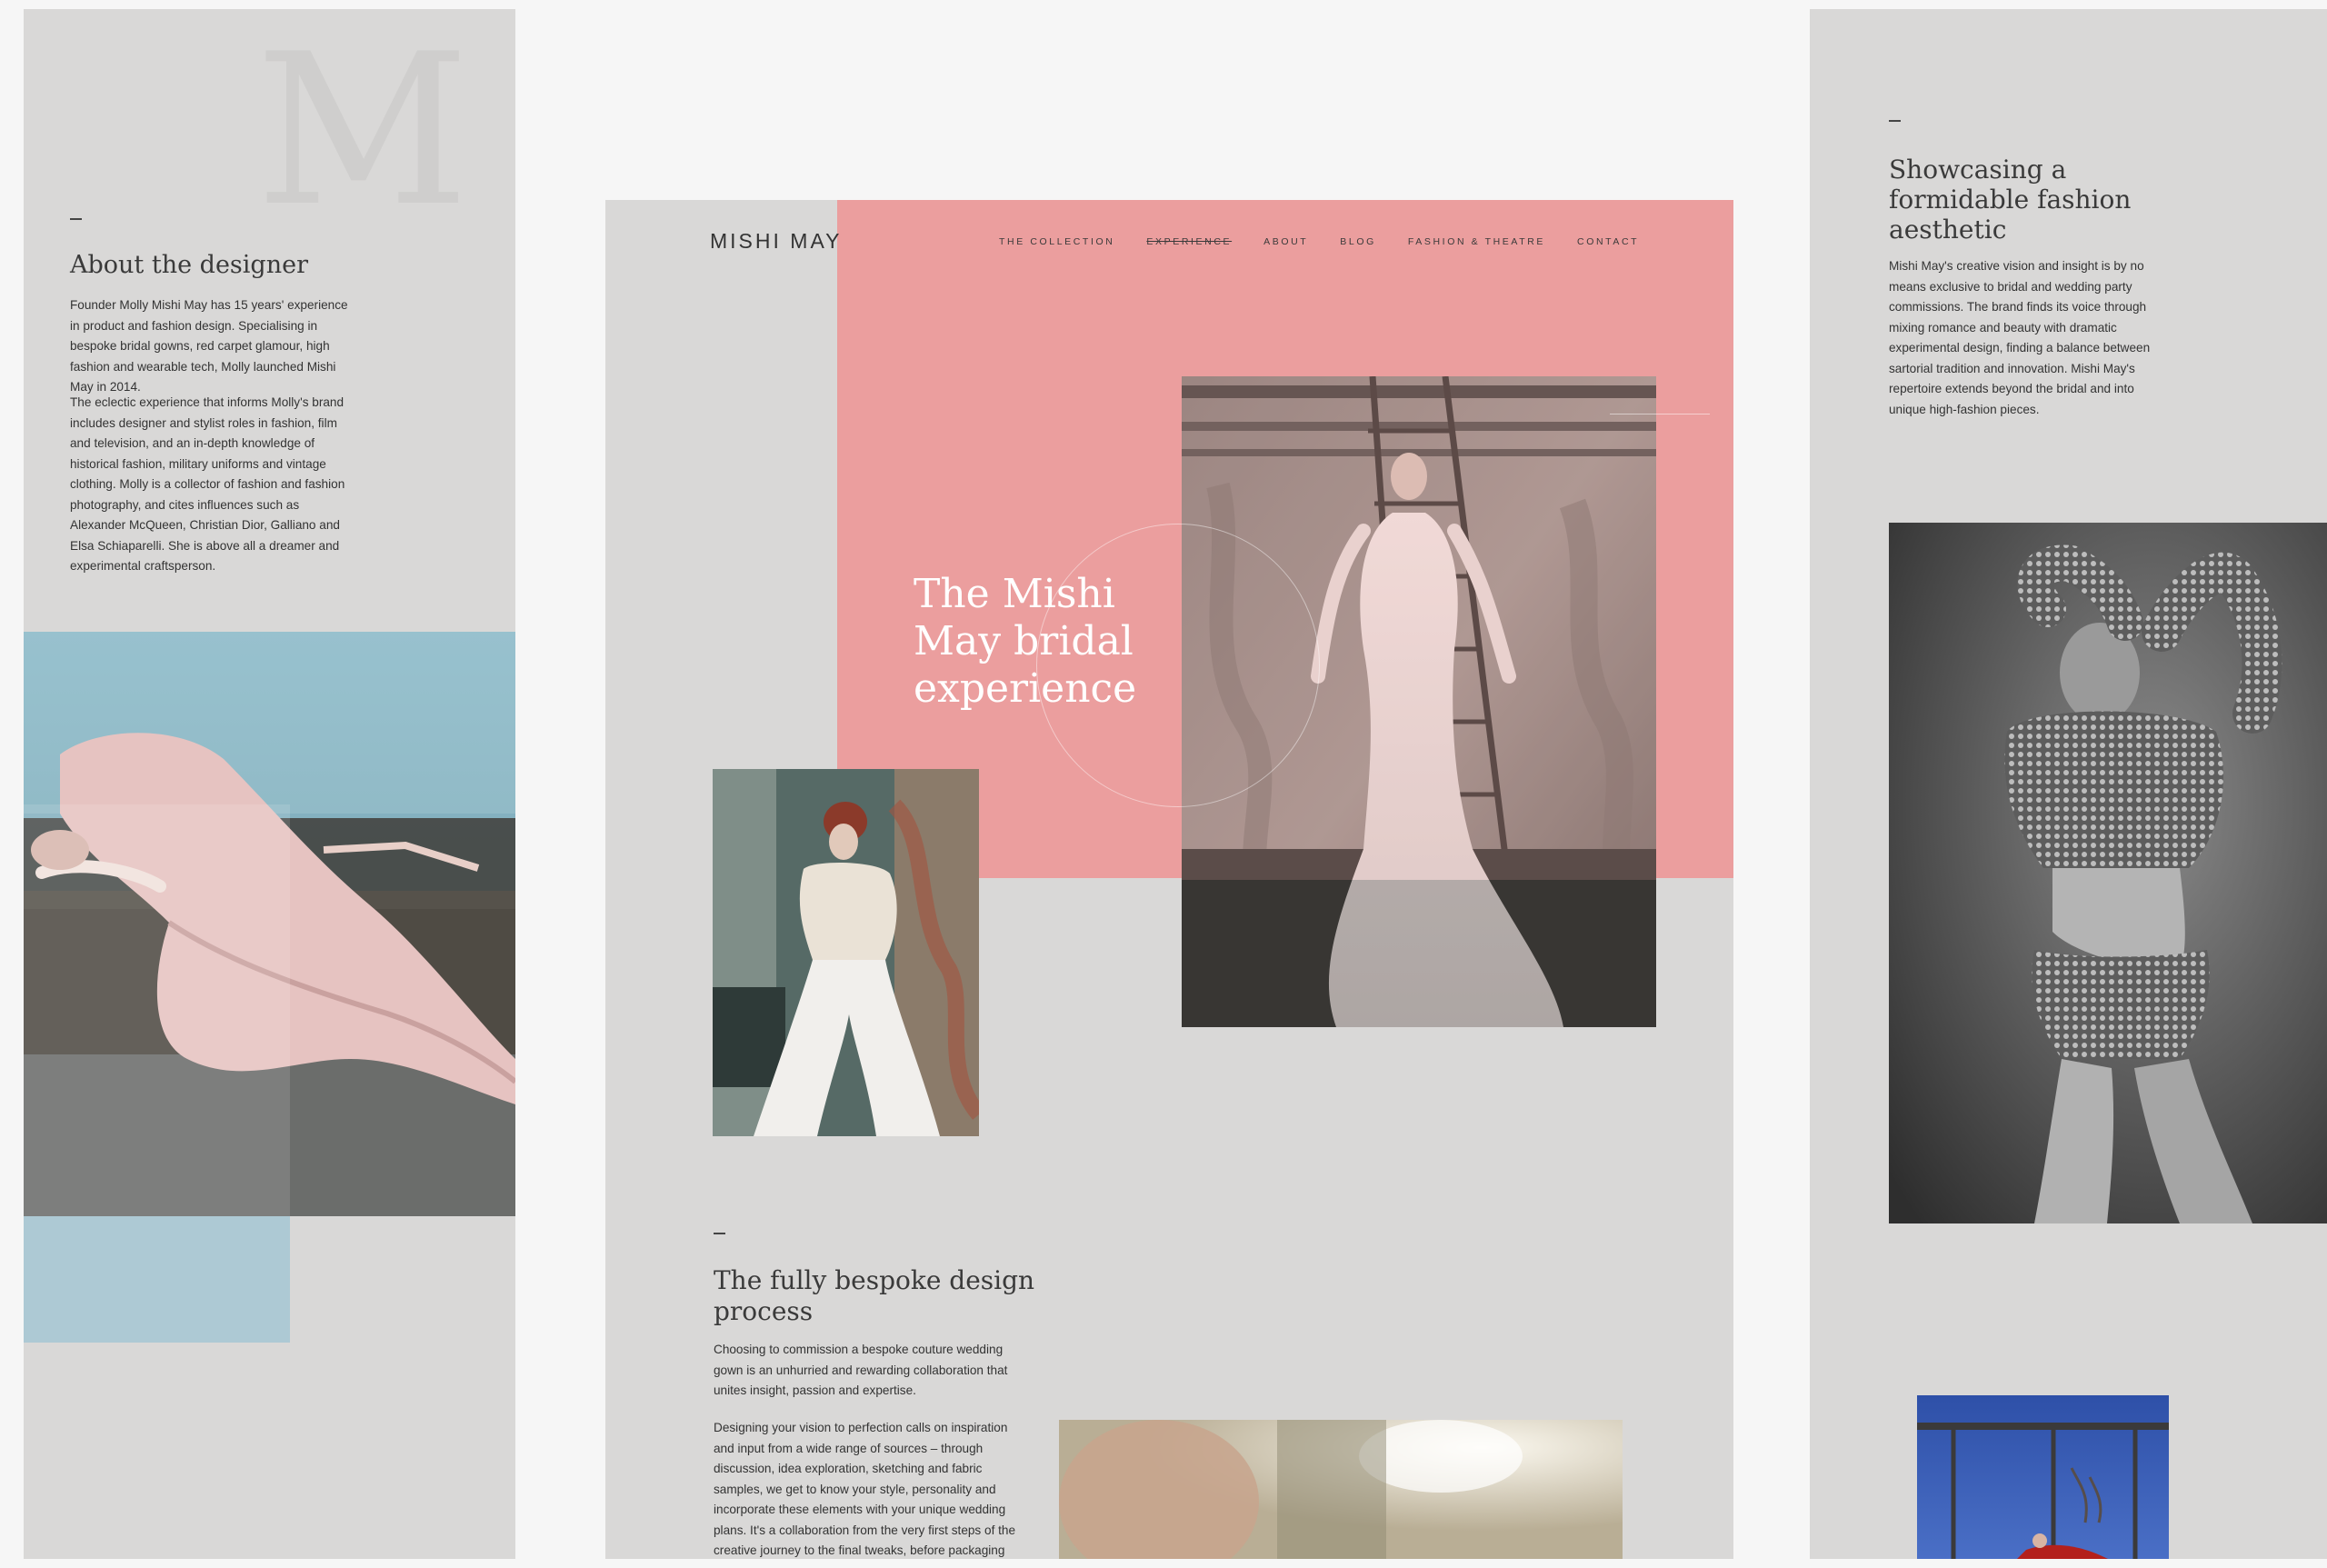 The height and width of the screenshot is (1568, 2327). I want to click on nav-item-fashion-theatre: FASHION & THEATRE, so click(1476, 242).